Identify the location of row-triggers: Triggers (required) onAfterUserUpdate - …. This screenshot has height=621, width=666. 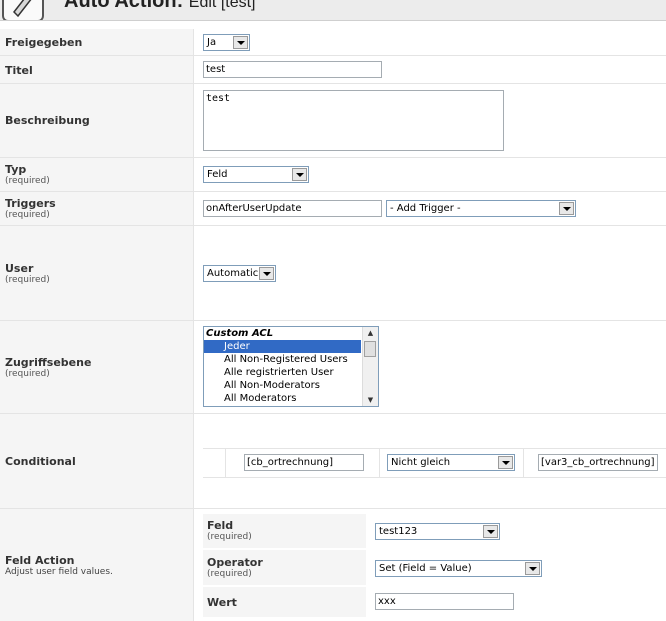
(333, 209).